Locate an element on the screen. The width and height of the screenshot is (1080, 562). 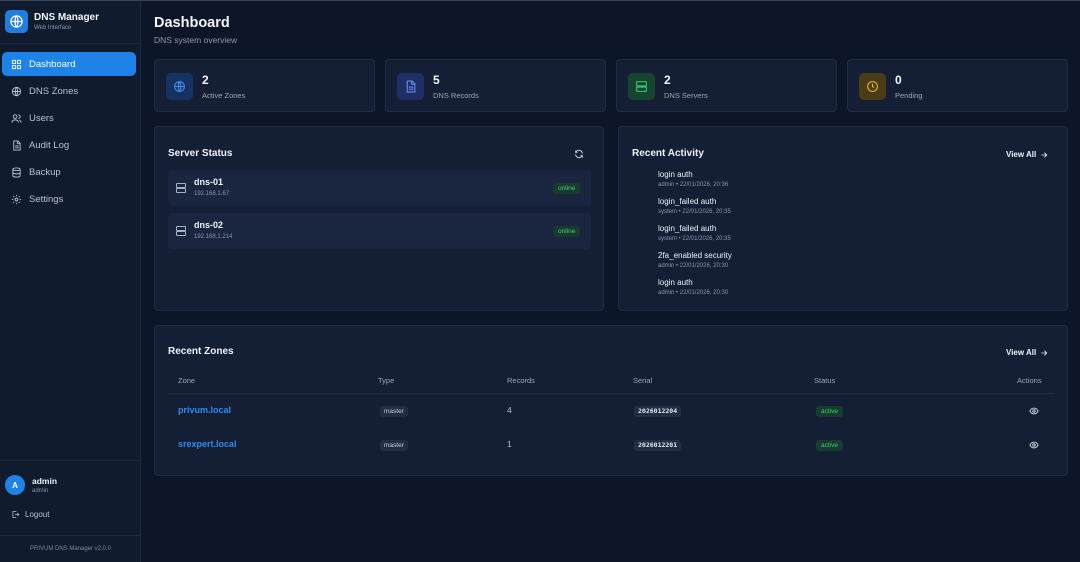
user-name: admin is located at coordinates (45, 481).